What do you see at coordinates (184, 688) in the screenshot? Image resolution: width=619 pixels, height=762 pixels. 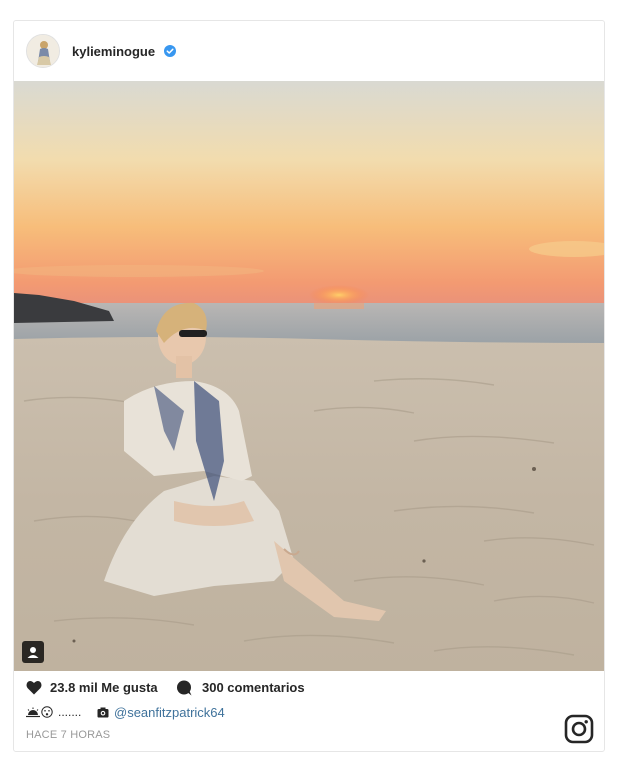 I see `comment-bubble-icon` at bounding box center [184, 688].